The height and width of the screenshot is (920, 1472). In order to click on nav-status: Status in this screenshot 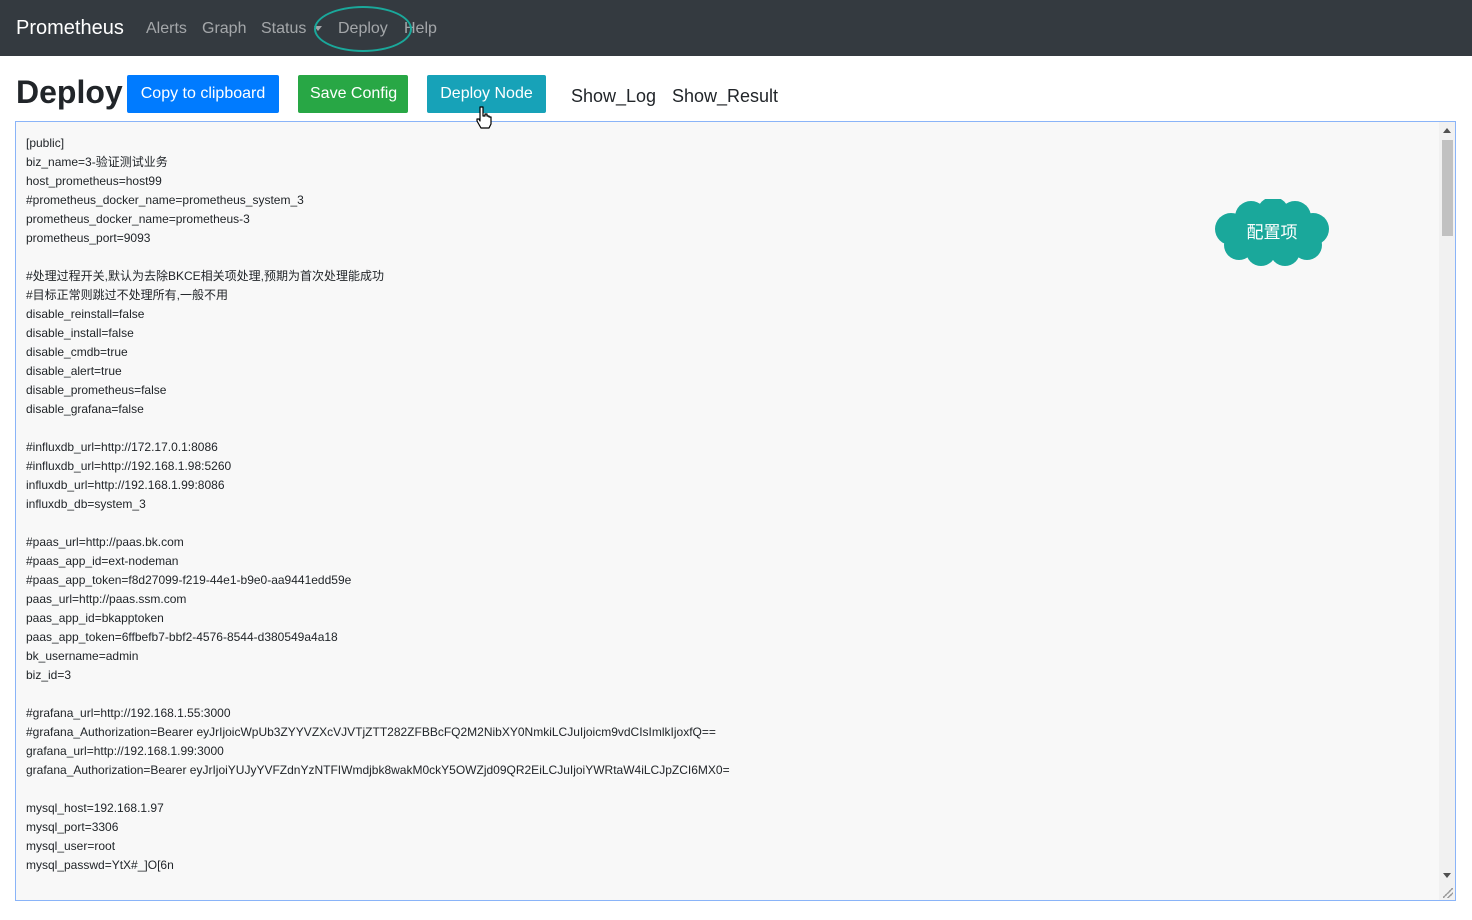, I will do `click(283, 29)`.